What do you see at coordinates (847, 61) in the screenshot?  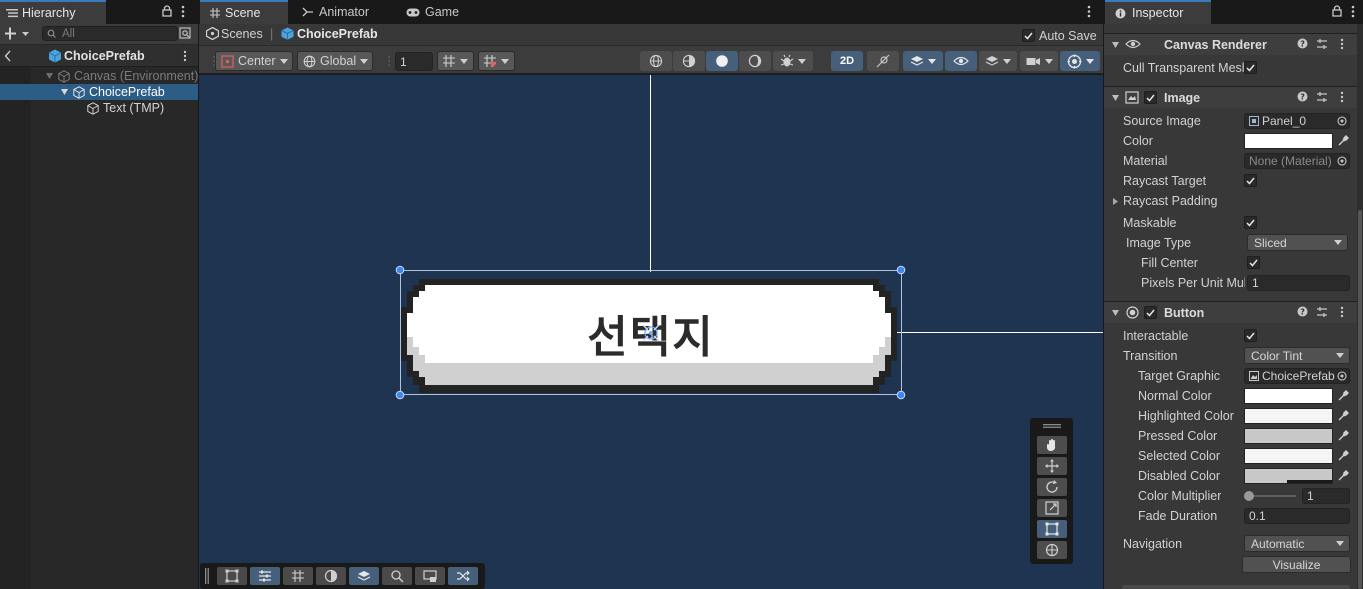 I see `2d-mode-toggle: 2D` at bounding box center [847, 61].